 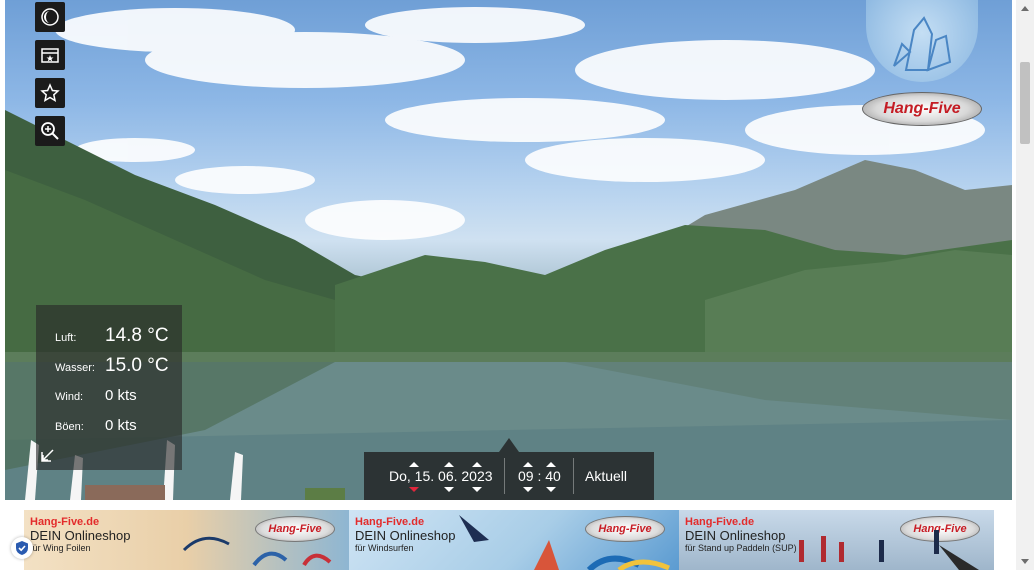 What do you see at coordinates (66, 338) in the screenshot?
I see `air-temp-label: Luft:` at bounding box center [66, 338].